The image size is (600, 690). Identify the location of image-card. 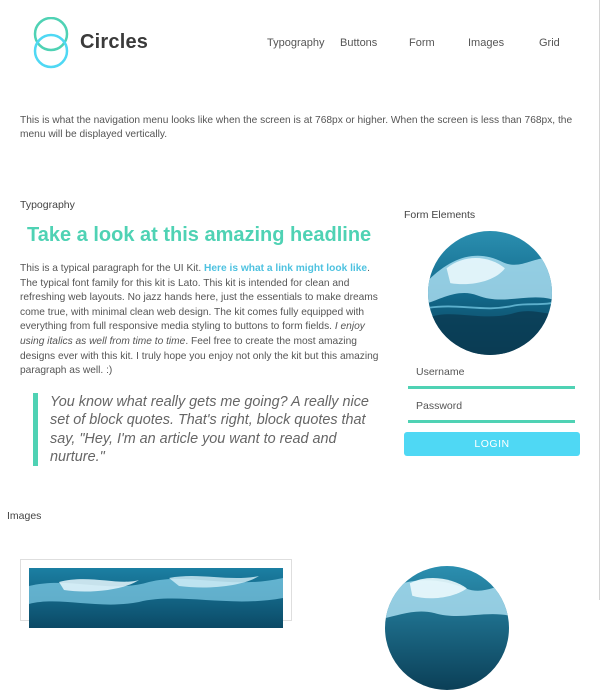
(156, 593).